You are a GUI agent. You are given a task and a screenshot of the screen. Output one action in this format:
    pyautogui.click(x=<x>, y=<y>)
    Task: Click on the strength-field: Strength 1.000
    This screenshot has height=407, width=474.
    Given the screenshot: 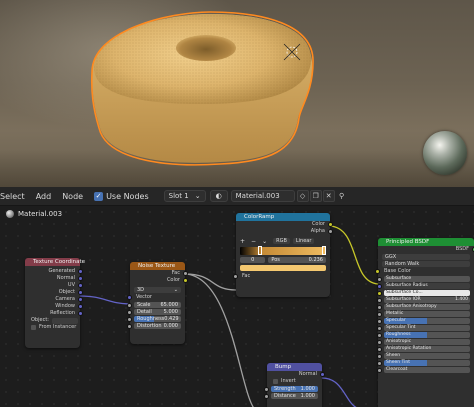 What is the action you would take?
    pyautogui.click(x=291, y=389)
    